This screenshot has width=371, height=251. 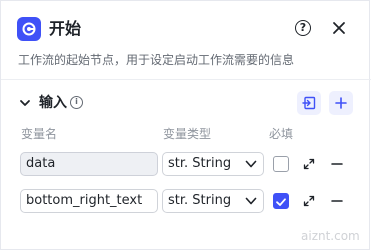 What do you see at coordinates (39, 134) in the screenshot?
I see `column-header-name: 变量名` at bounding box center [39, 134].